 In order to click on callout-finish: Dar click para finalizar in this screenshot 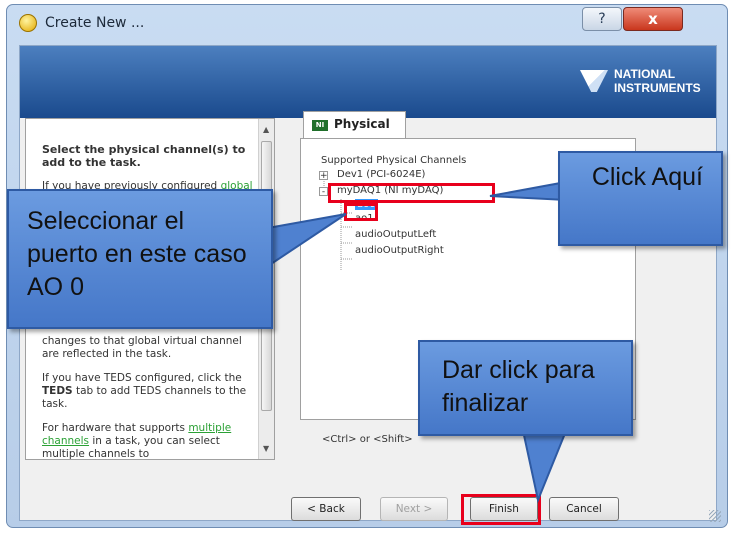, I will do `click(525, 388)`.